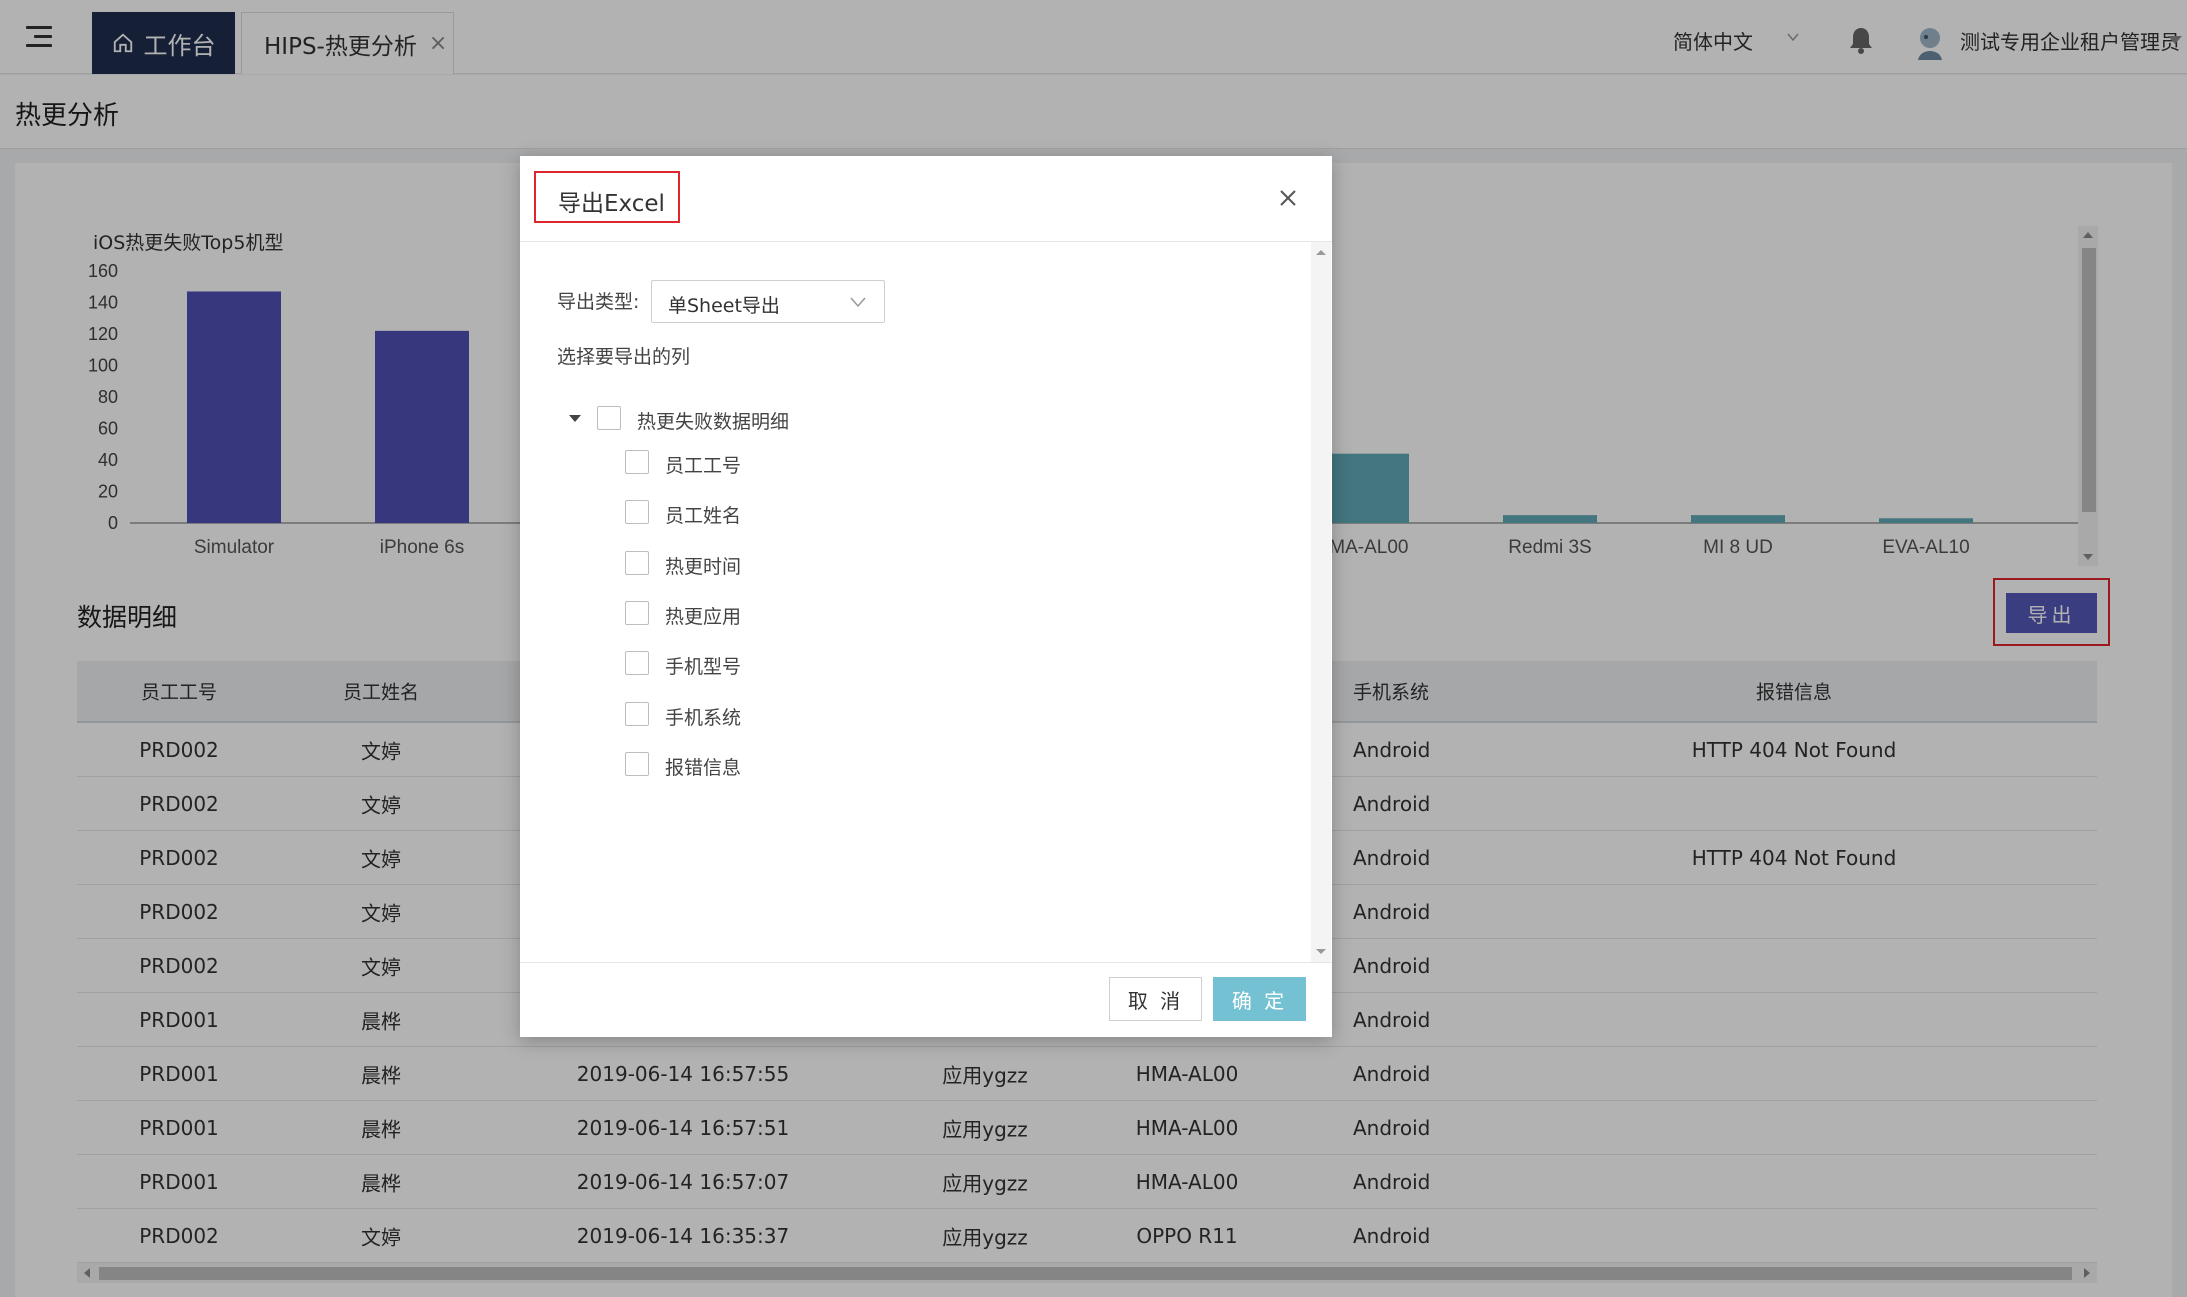 The height and width of the screenshot is (1297, 2187). Describe the element at coordinates (1321, 951) in the screenshot. I see `scroll-down-icon` at that location.